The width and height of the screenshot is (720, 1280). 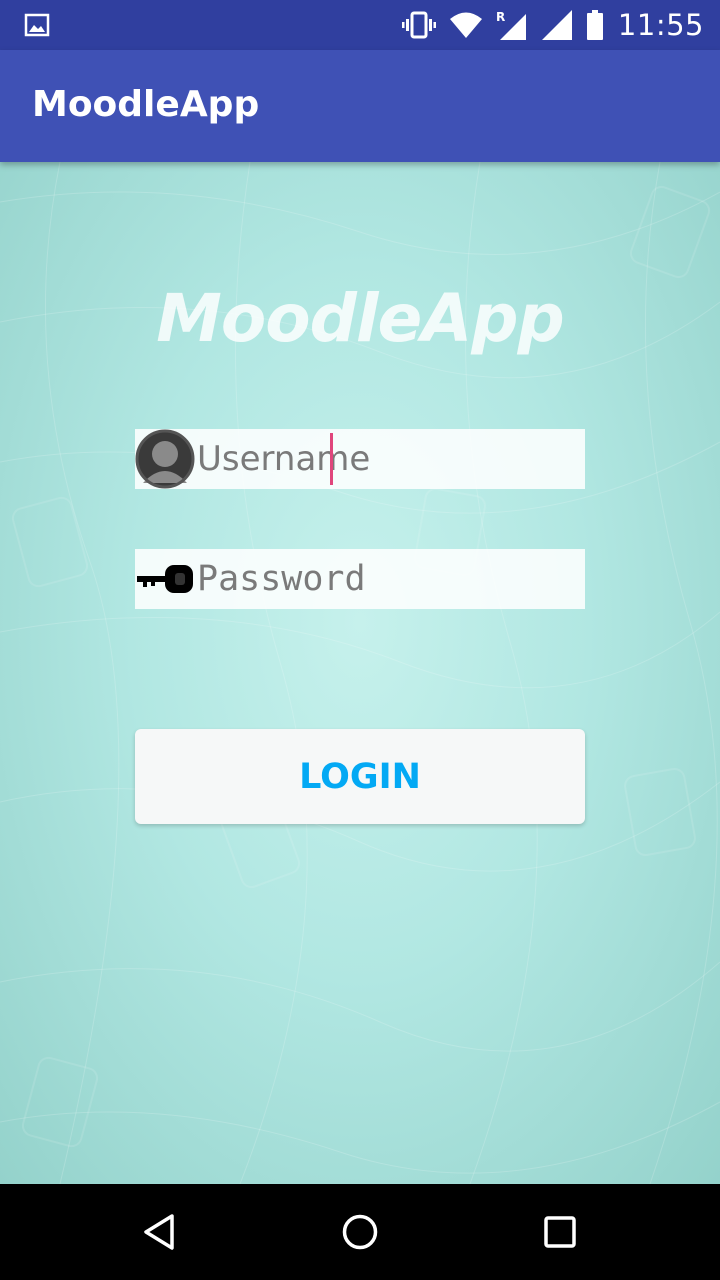 What do you see at coordinates (146, 104) in the screenshot?
I see `app-title: MoodleApp` at bounding box center [146, 104].